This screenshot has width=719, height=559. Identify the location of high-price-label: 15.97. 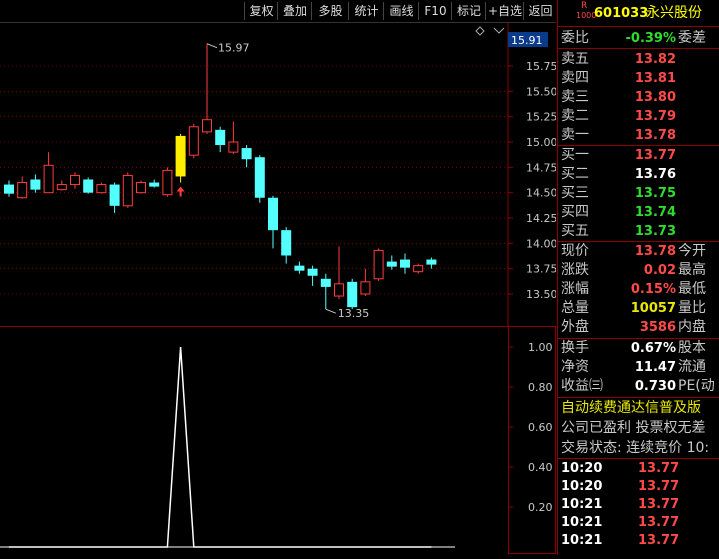
(234, 48).